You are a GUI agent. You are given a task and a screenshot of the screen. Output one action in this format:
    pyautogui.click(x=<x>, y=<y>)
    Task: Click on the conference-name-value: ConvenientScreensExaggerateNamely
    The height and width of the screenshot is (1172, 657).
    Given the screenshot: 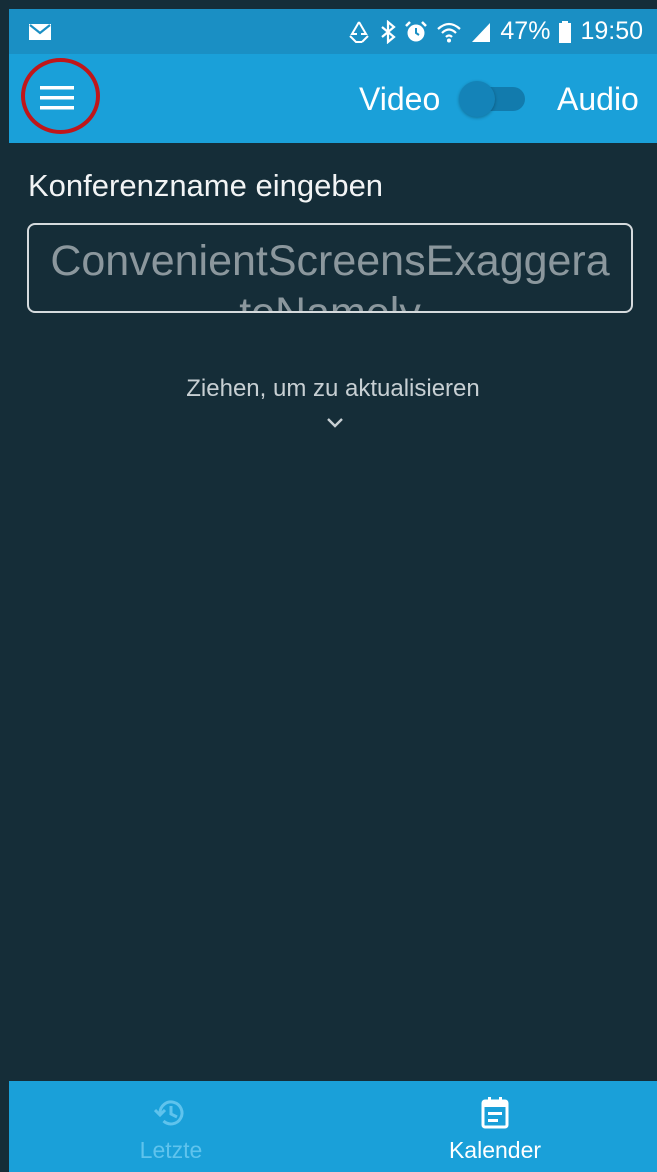 What is the action you would take?
    pyautogui.click(x=330, y=273)
    